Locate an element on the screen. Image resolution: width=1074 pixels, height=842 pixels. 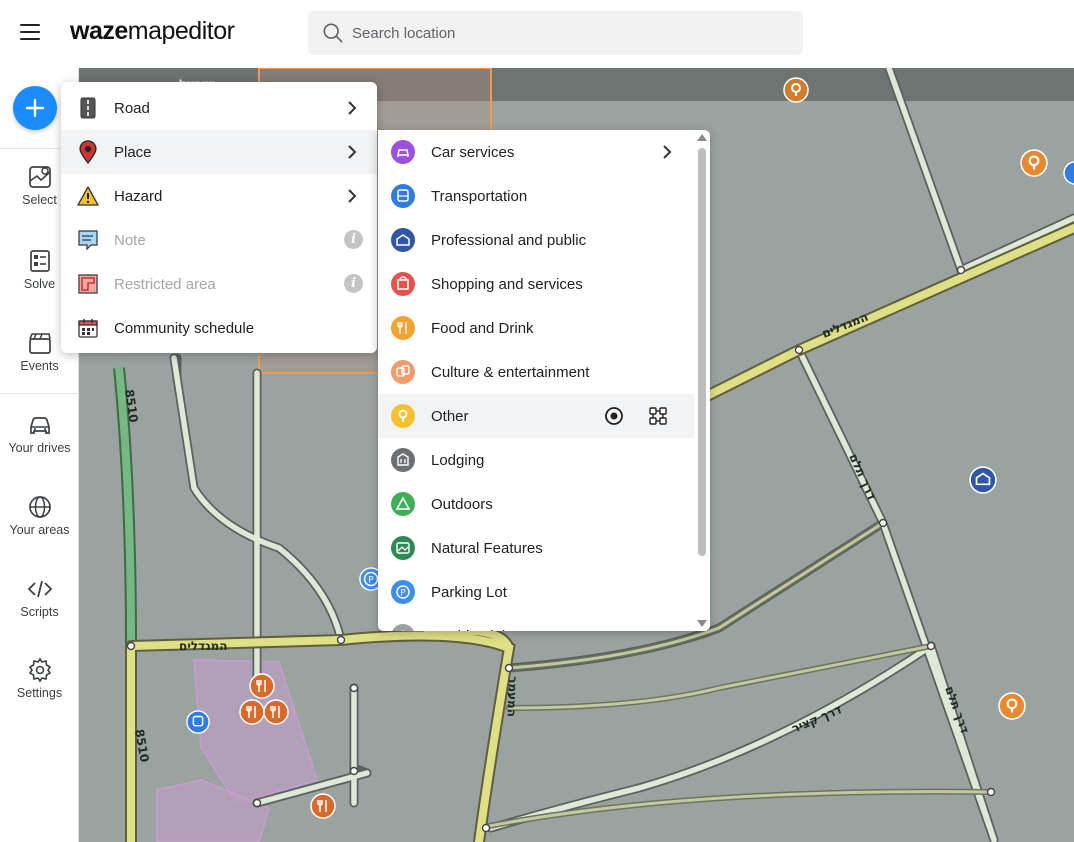
outdoors-tent-icon is located at coordinates (403, 504).